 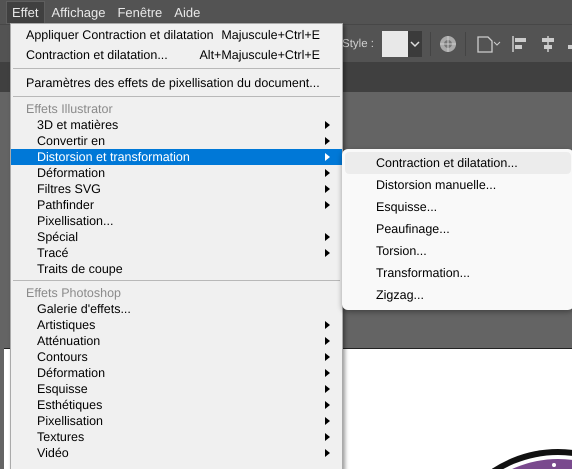 I want to click on shortcut-label: Majuscule+Ctrl+E, so click(x=270, y=35).